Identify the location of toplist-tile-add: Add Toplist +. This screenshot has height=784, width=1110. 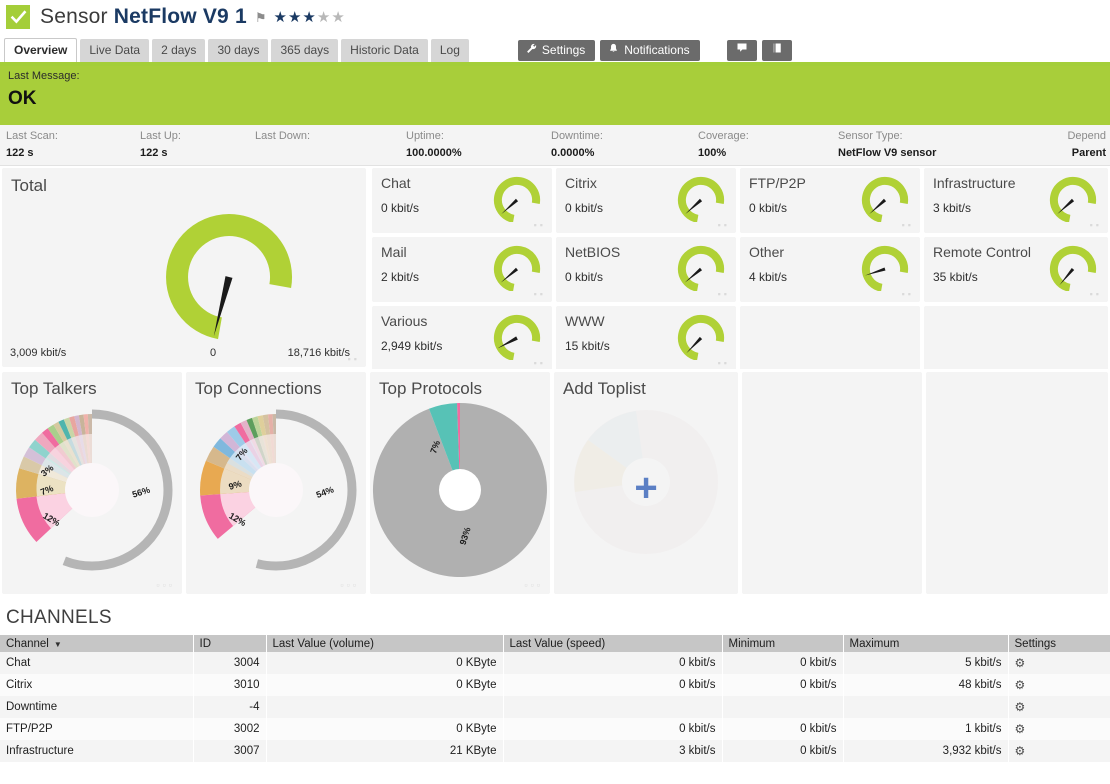
(646, 483).